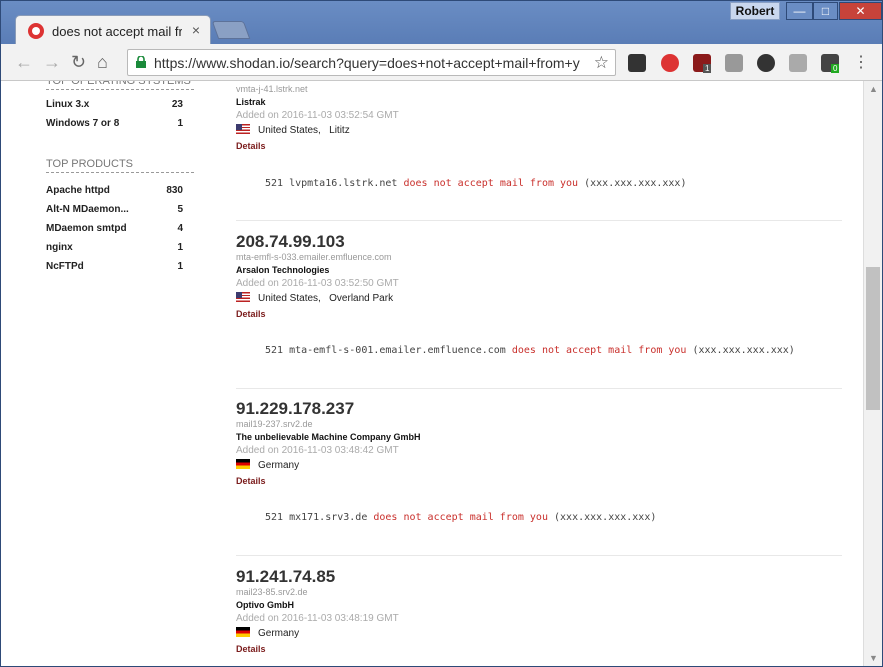 Image resolution: width=883 pixels, height=667 pixels. Describe the element at coordinates (766, 63) in the screenshot. I see `ghostery-icon` at that location.